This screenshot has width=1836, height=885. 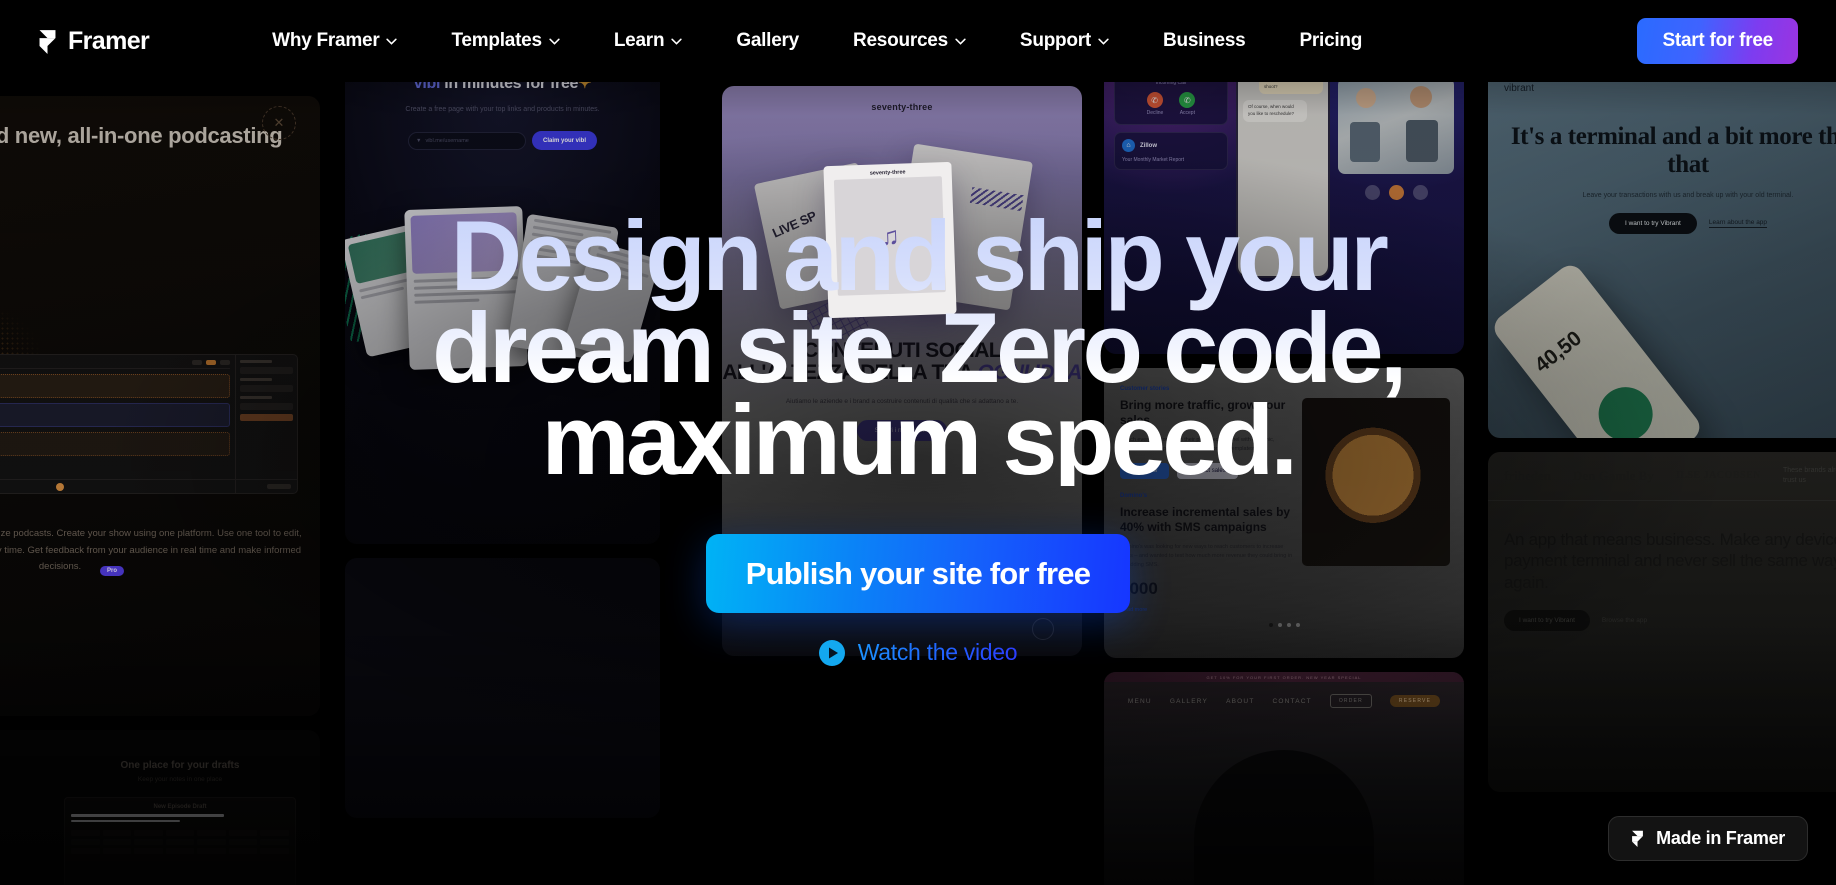 I want to click on nav-item-resources: Resources, so click(x=909, y=41).